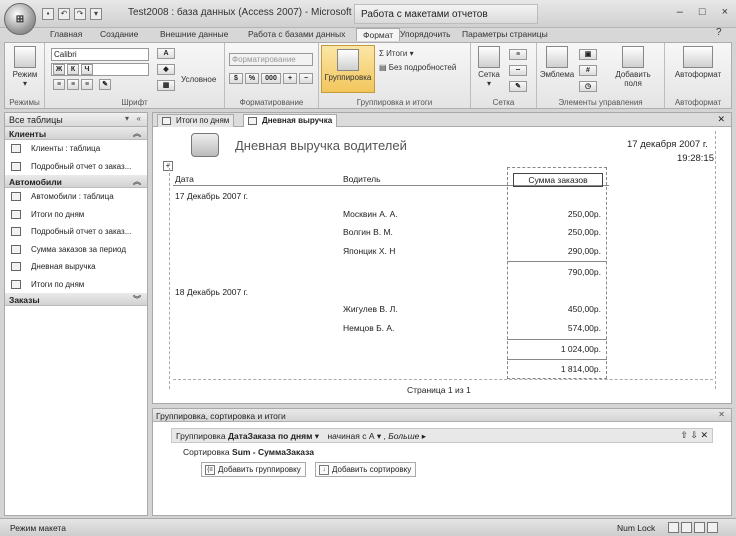 The image size is (736, 536). I want to click on nav-item: Сумма заказов за период, so click(76, 250).